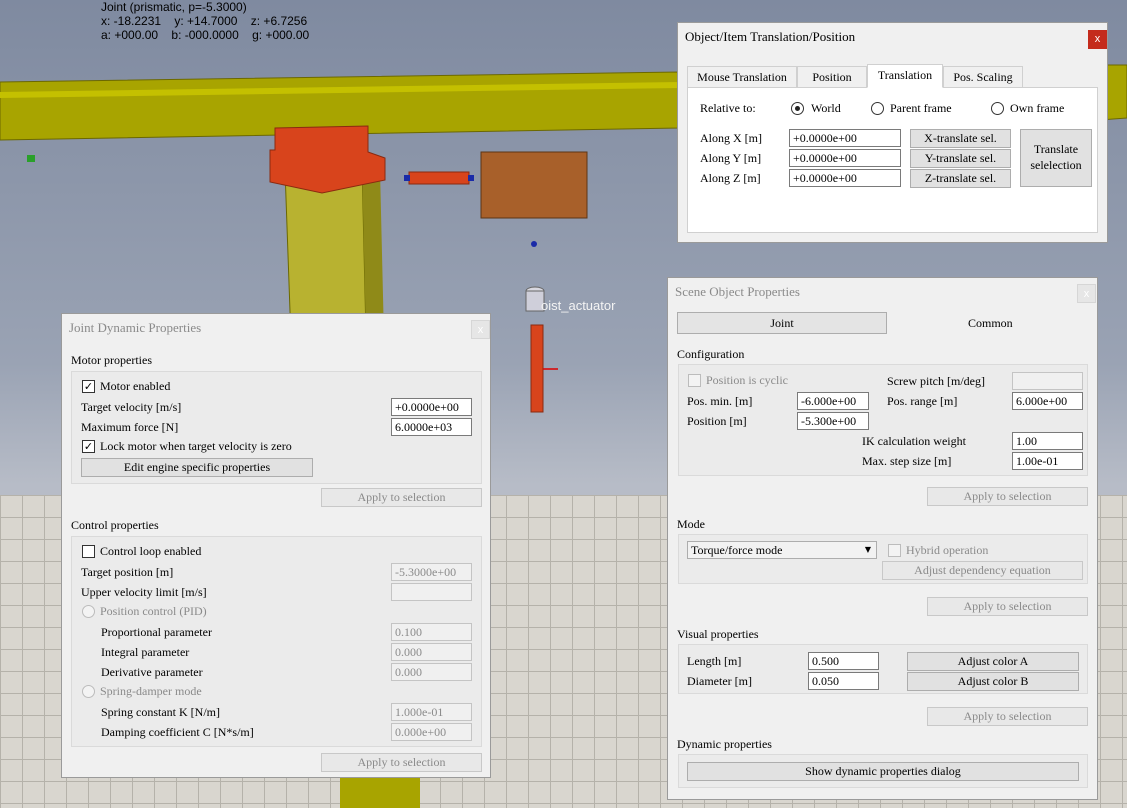 The image size is (1127, 808). I want to click on own-frame-label: Own frame, so click(1037, 108).